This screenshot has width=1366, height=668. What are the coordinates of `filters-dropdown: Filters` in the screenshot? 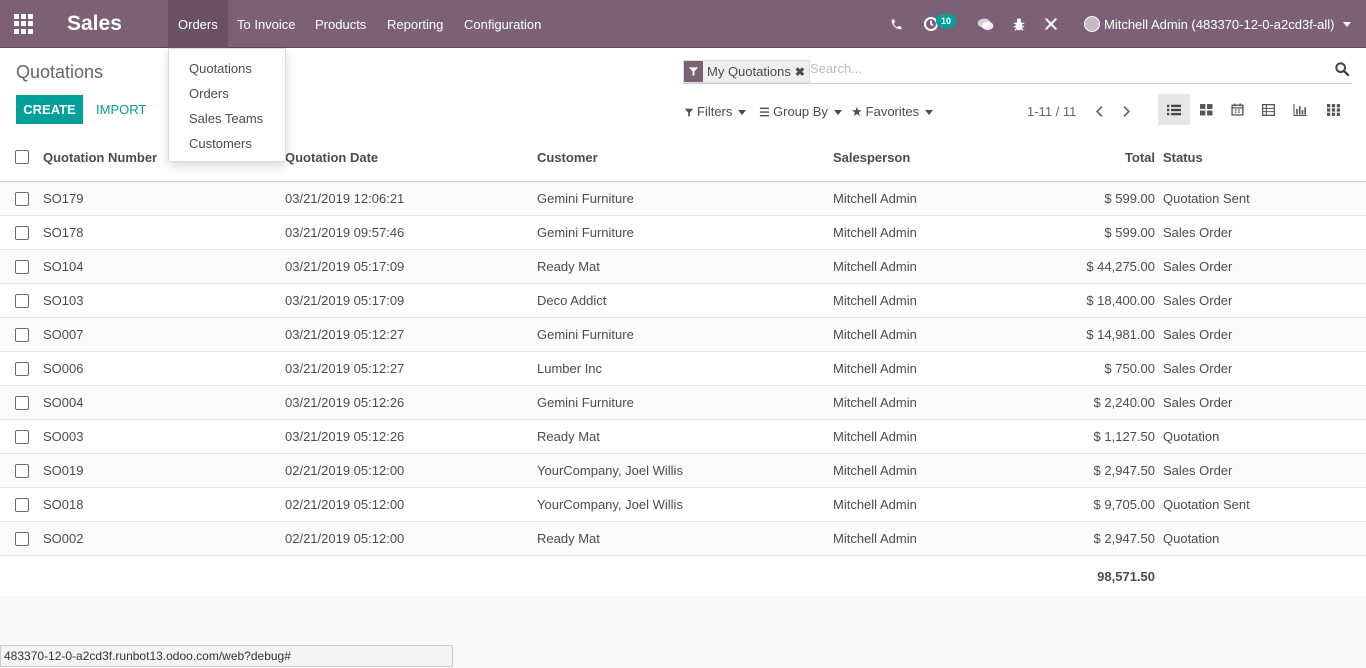 It's located at (715, 112).